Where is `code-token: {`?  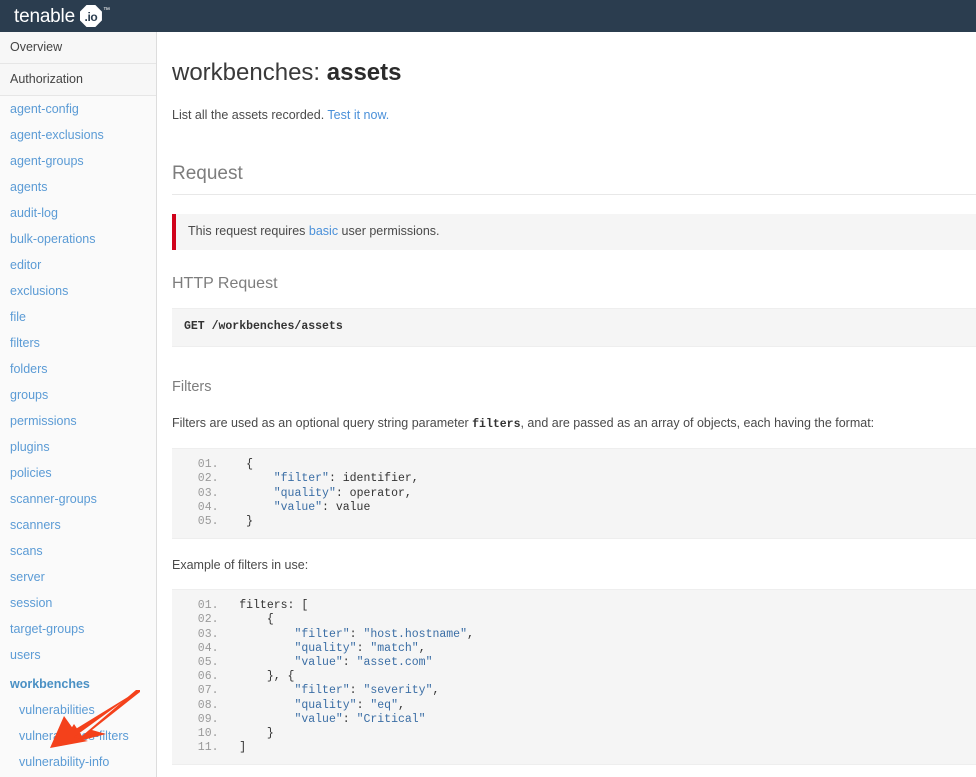 code-token: { is located at coordinates (246, 620).